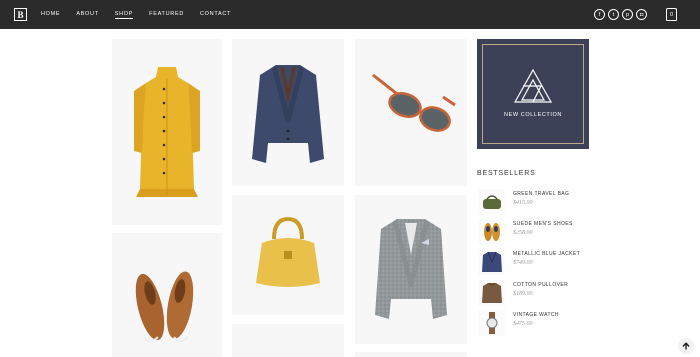  What do you see at coordinates (491, 323) in the screenshot?
I see `watch-icon` at bounding box center [491, 323].